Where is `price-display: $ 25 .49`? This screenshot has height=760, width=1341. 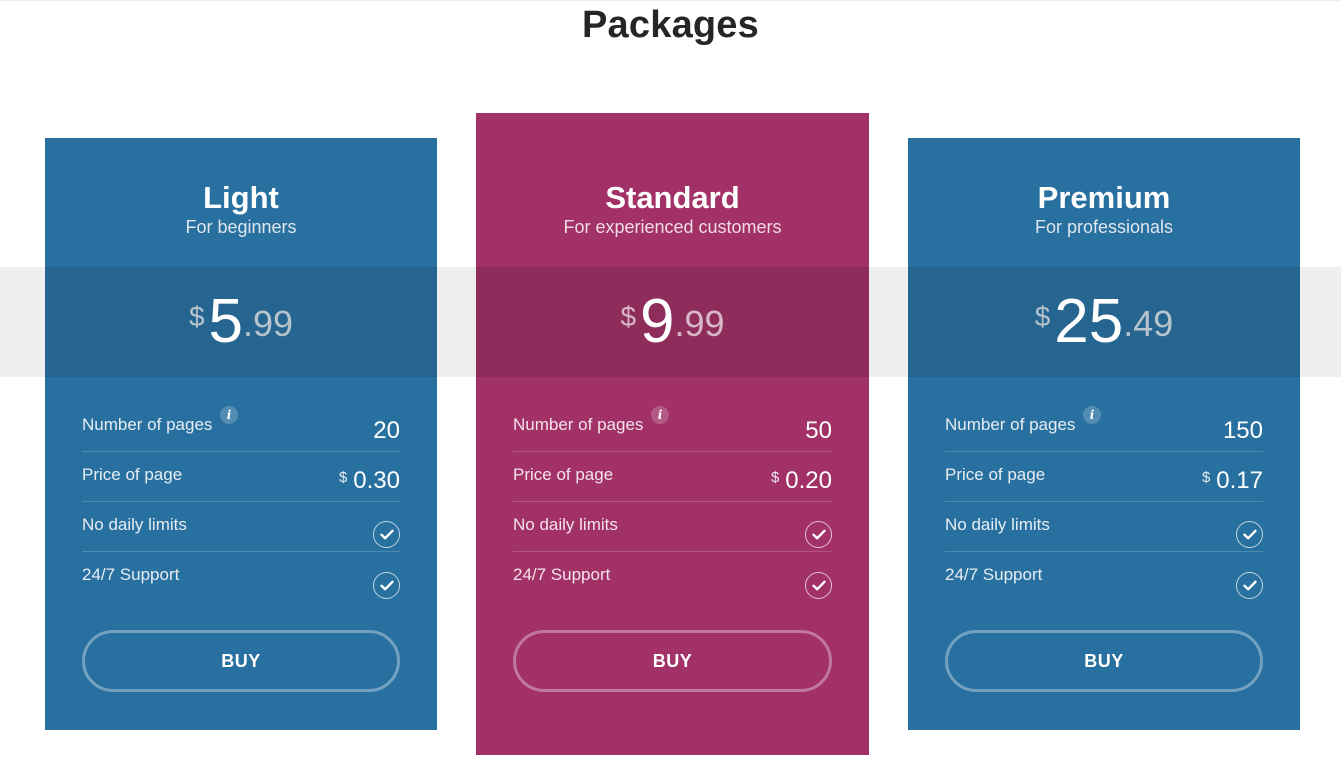 price-display: $ 25 .49 is located at coordinates (1104, 322).